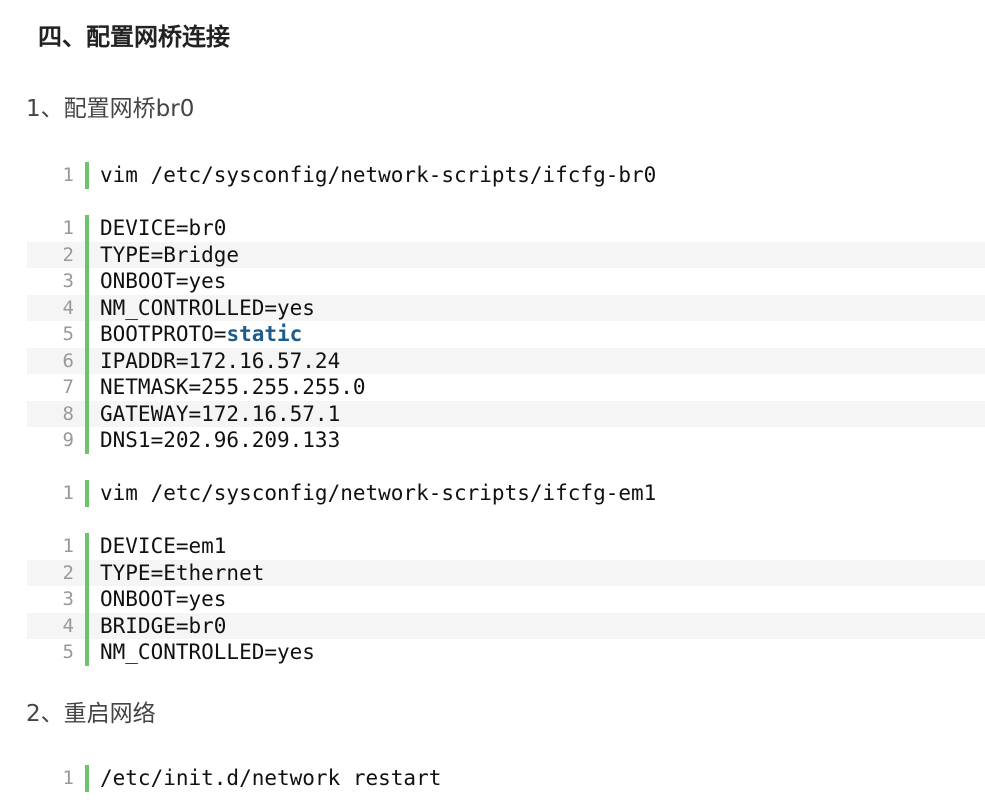  I want to click on code-text: GATEWAY=172.16.57.1, so click(542, 414).